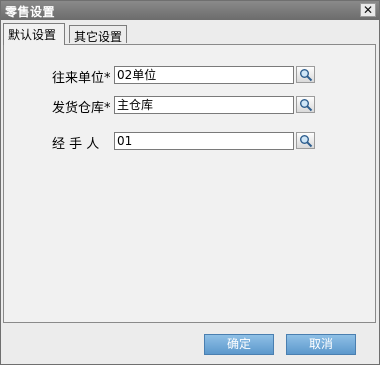 The image size is (380, 365). I want to click on partner-lookup-button, so click(305, 74).